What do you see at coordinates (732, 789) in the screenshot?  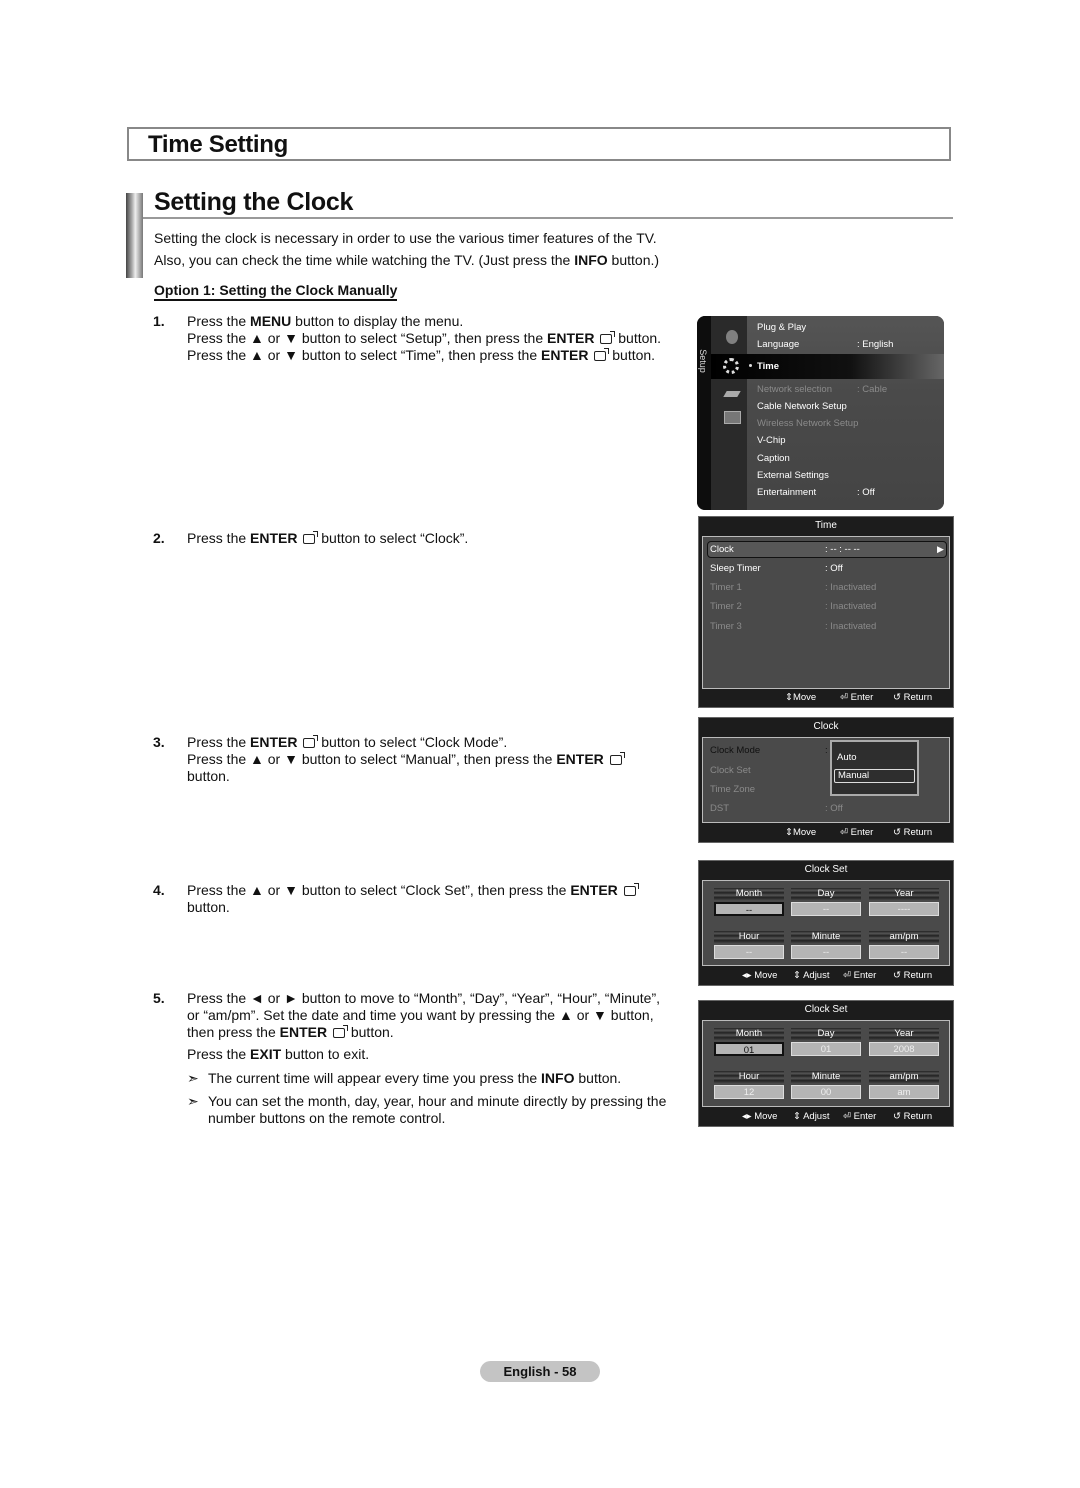 I see `menu-item-time-zone: Time Zone` at bounding box center [732, 789].